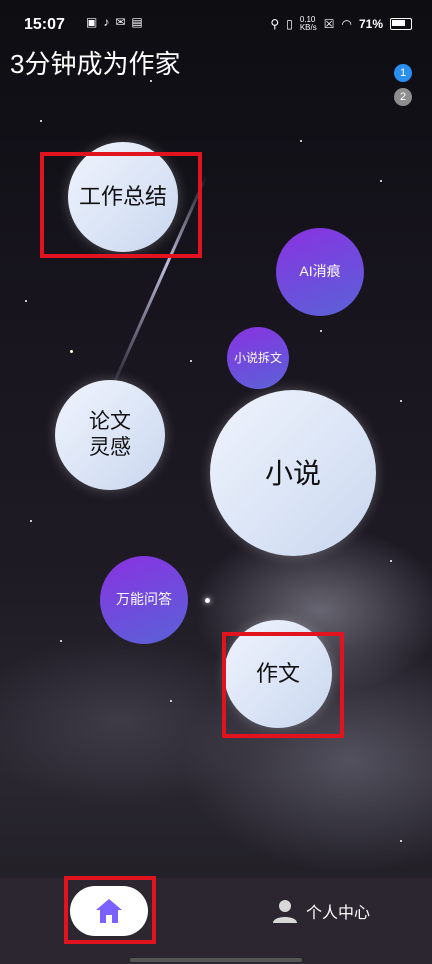 This screenshot has width=432, height=964. What do you see at coordinates (106, 22) in the screenshot?
I see `tiktok-icon: ♪` at bounding box center [106, 22].